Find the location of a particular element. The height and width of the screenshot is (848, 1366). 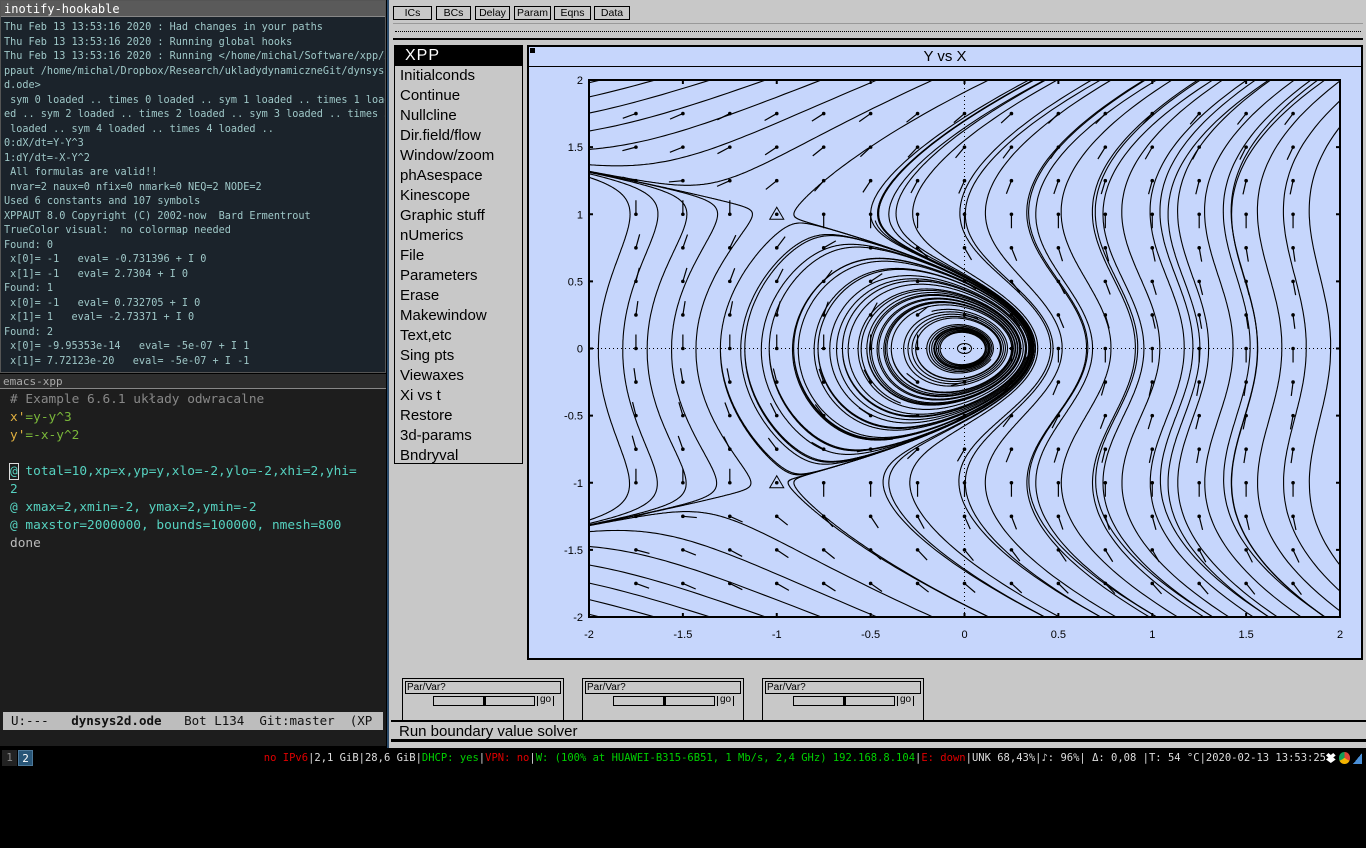

modeline-git: Git:master is located at coordinates (297, 720).